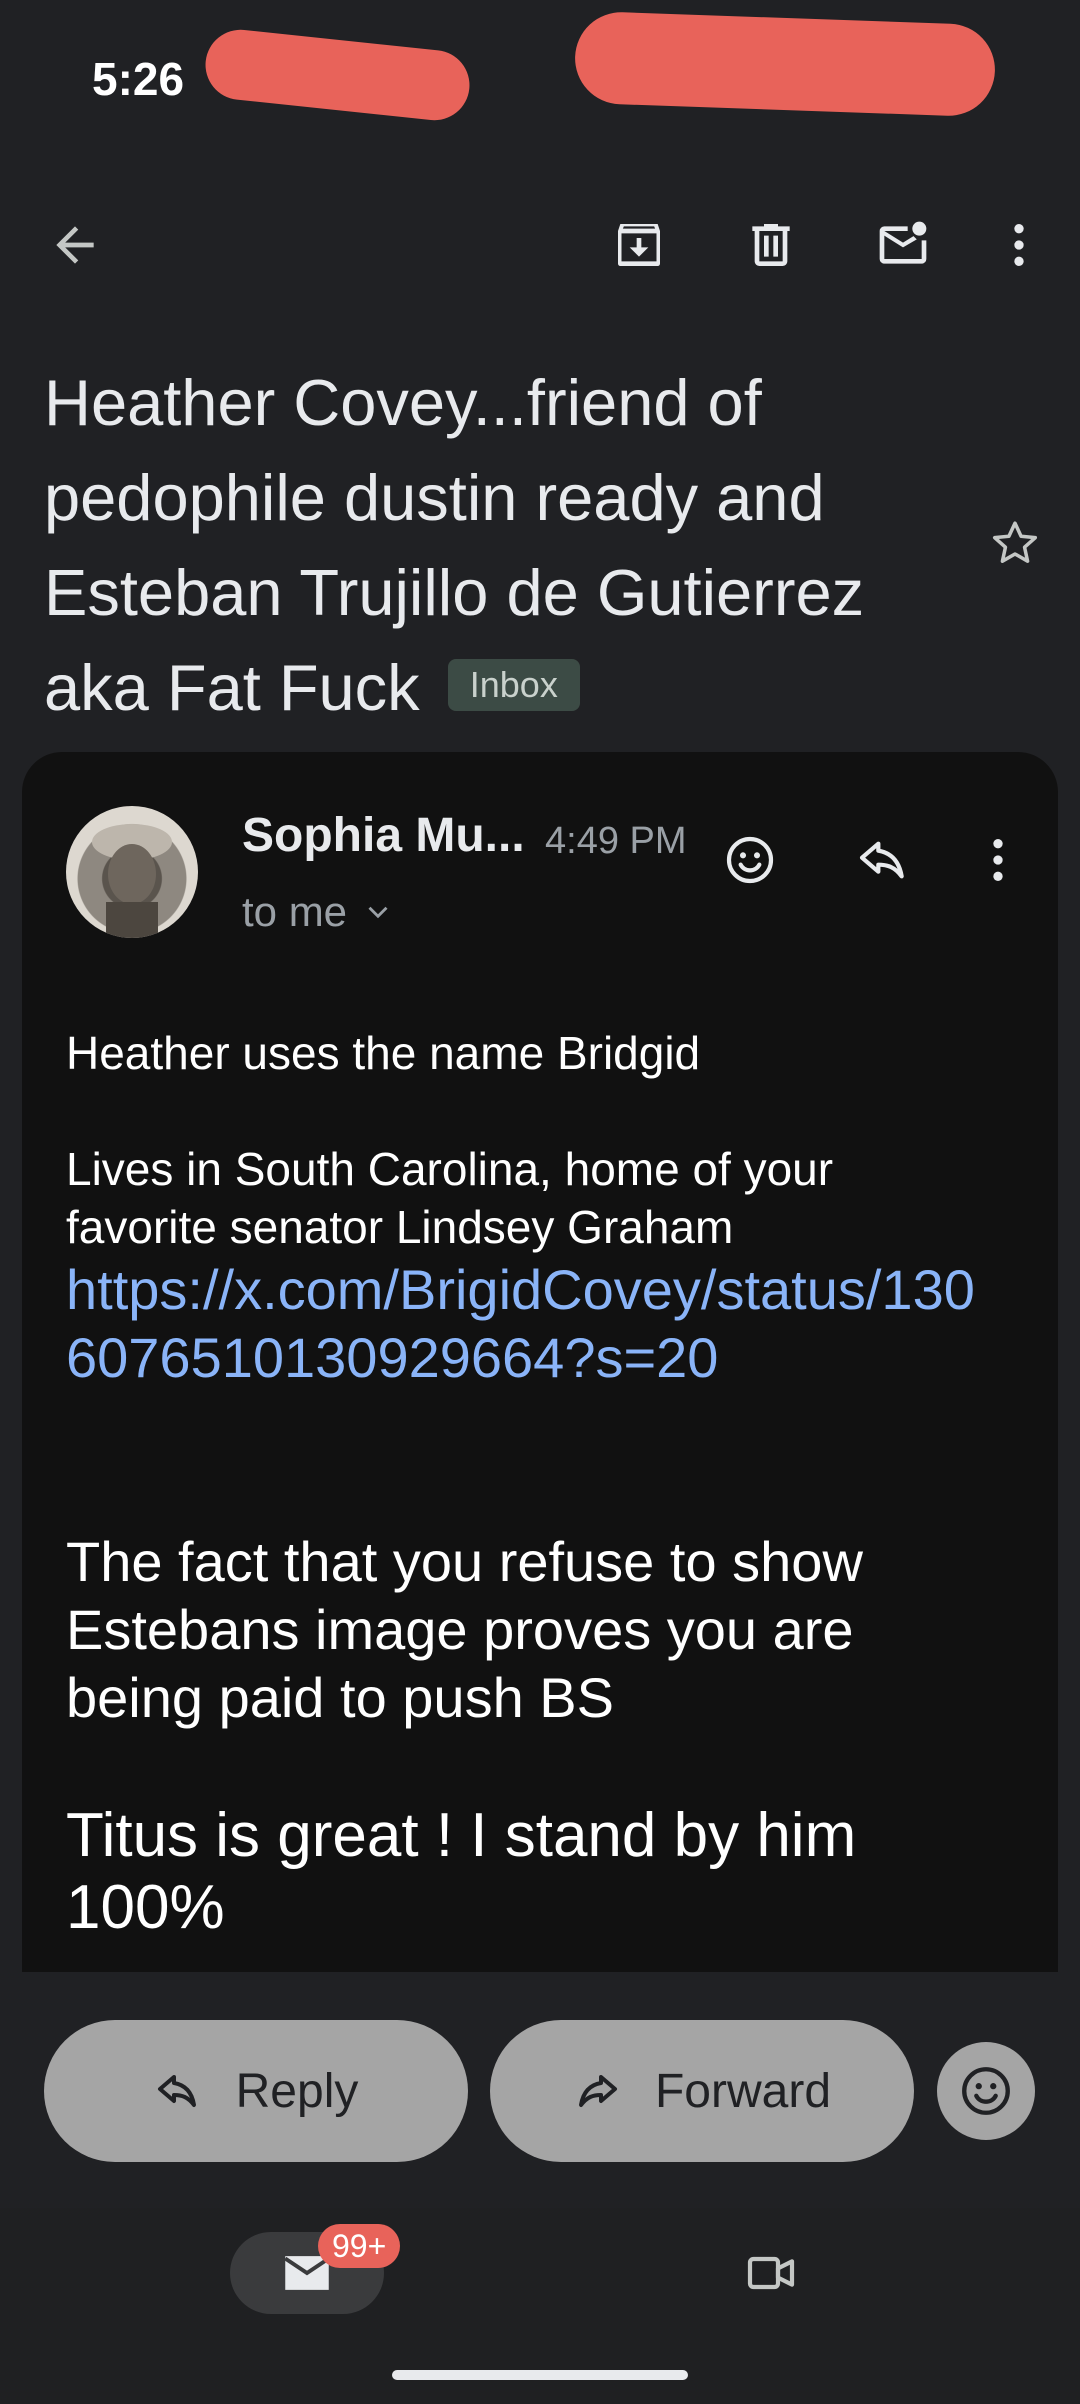 The height and width of the screenshot is (2404, 1080). I want to click on archive-button, so click(639, 245).